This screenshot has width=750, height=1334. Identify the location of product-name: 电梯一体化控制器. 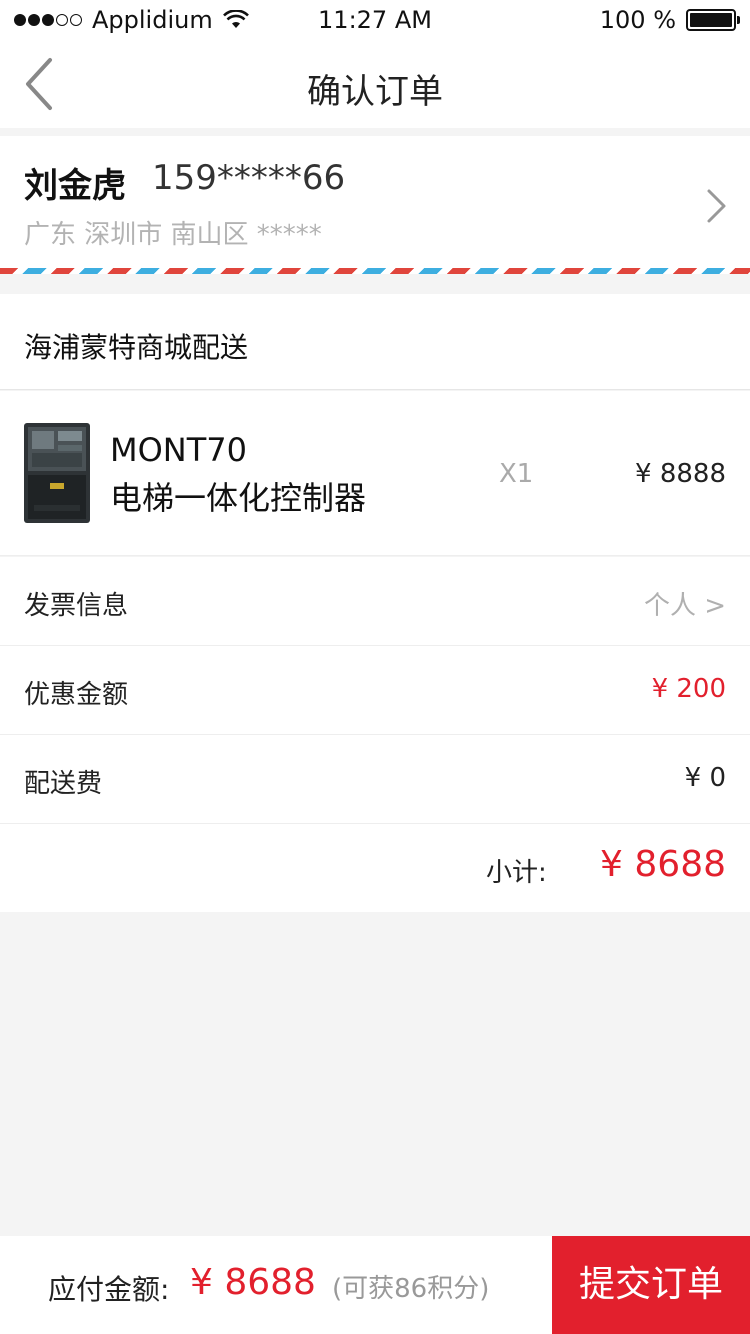
(238, 498).